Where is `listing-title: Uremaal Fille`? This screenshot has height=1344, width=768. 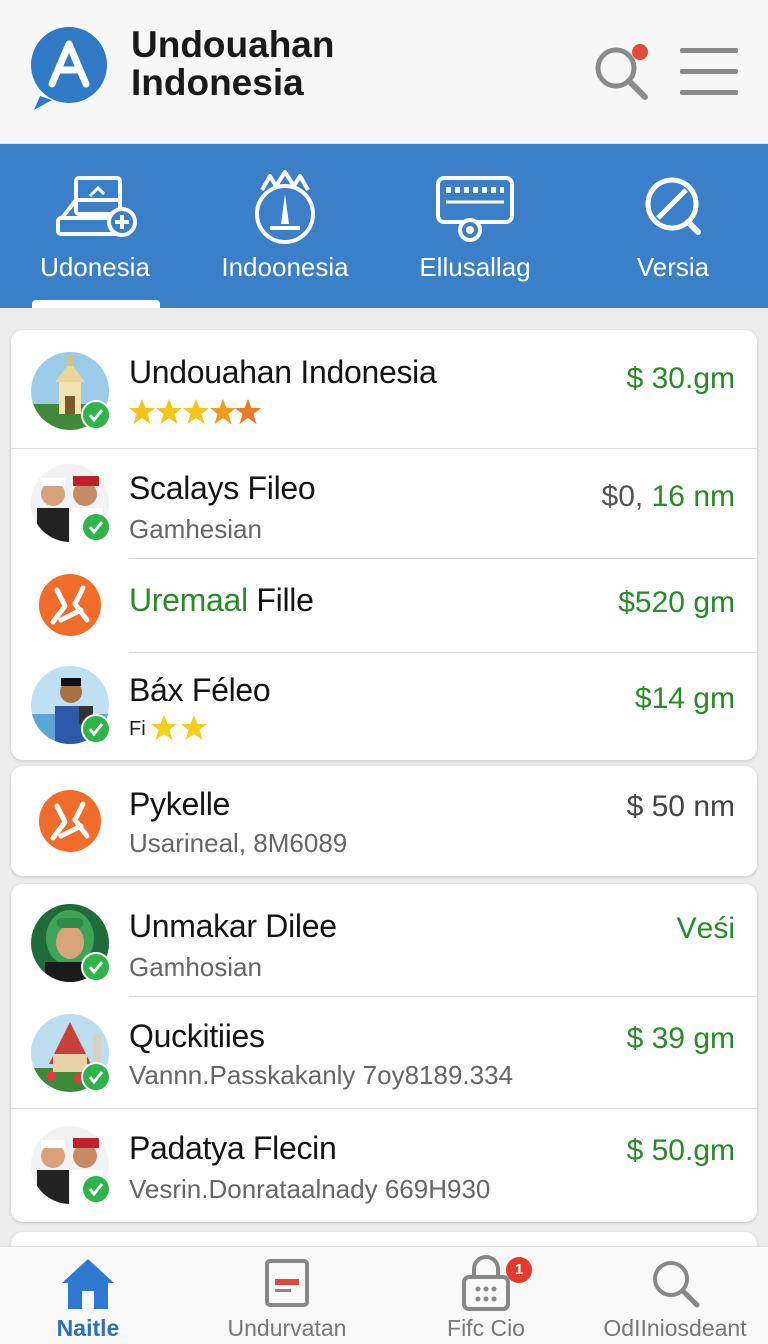 listing-title: Uremaal Fille is located at coordinates (221, 600).